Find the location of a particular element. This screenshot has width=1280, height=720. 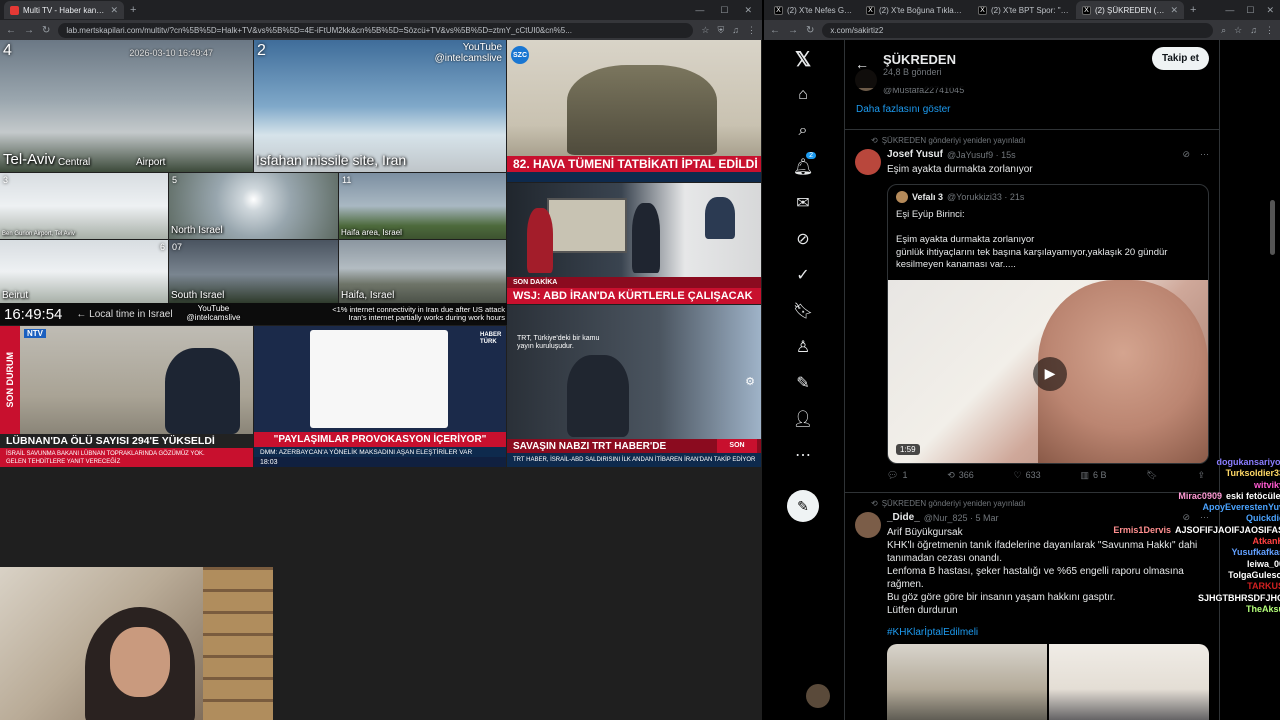

bookmark-button: 🔖︎ is located at coordinates (1151, 475).